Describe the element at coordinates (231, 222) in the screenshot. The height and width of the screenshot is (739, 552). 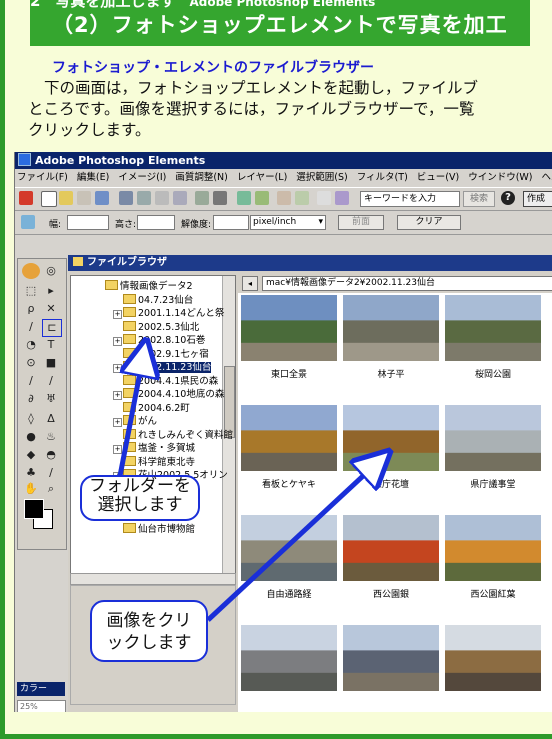
I see `resolution-field` at that location.